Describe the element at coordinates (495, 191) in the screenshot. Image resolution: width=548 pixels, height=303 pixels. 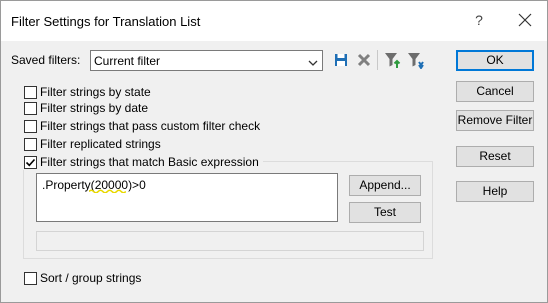
I see `help-button: Help` at that location.